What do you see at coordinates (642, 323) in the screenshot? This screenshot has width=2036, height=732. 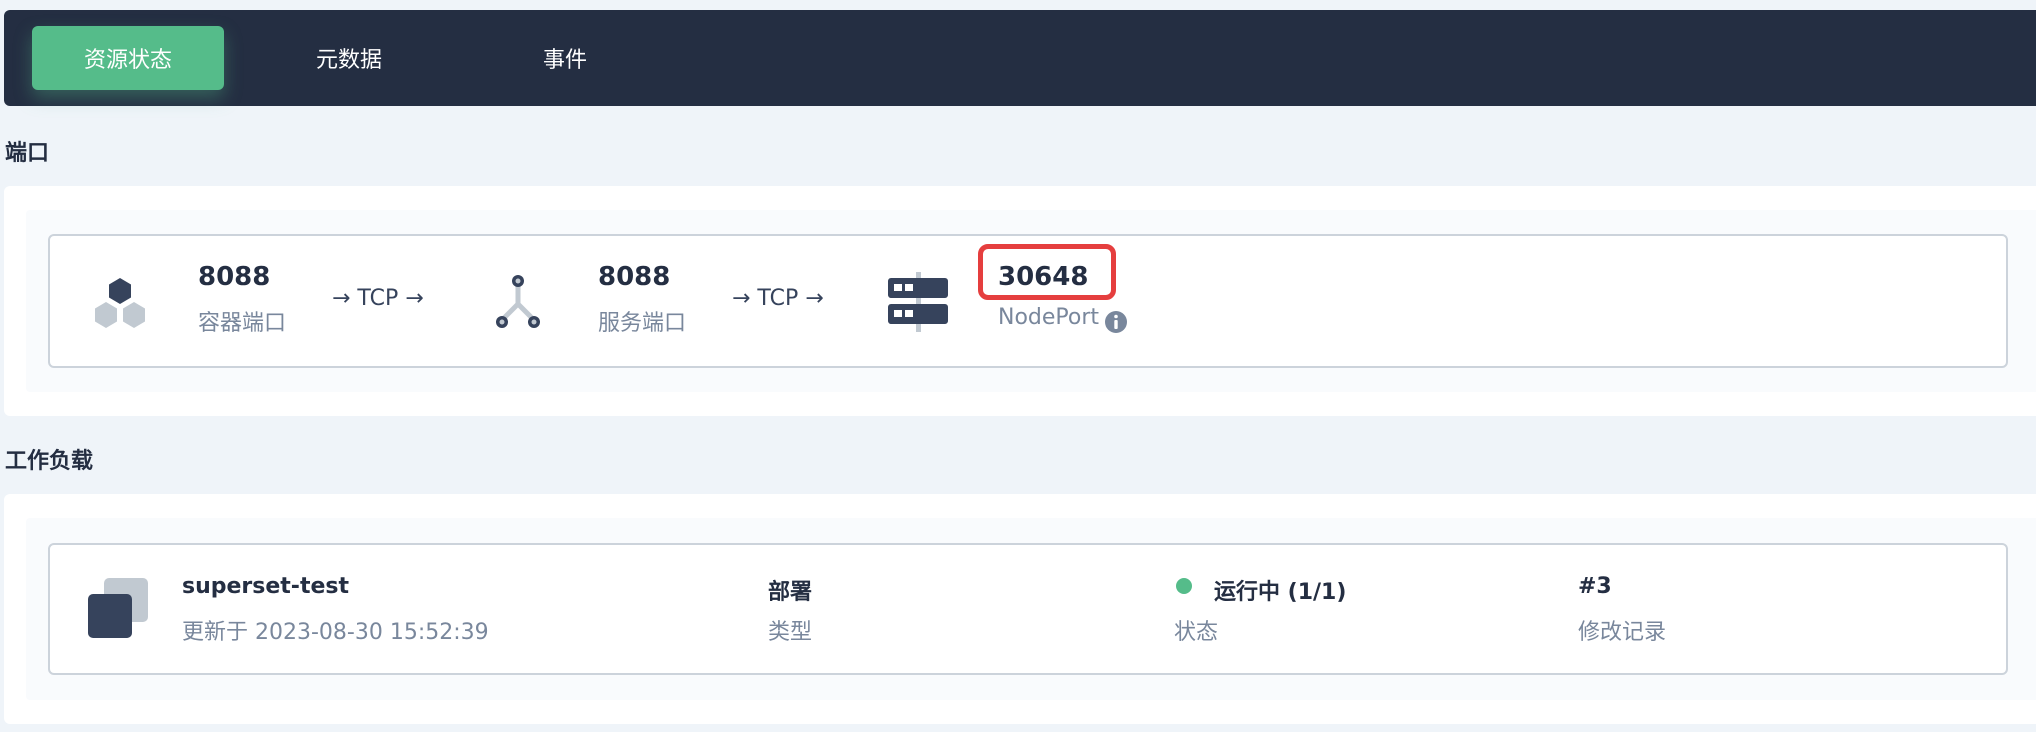 I see `service-port-label: 服务端口` at bounding box center [642, 323].